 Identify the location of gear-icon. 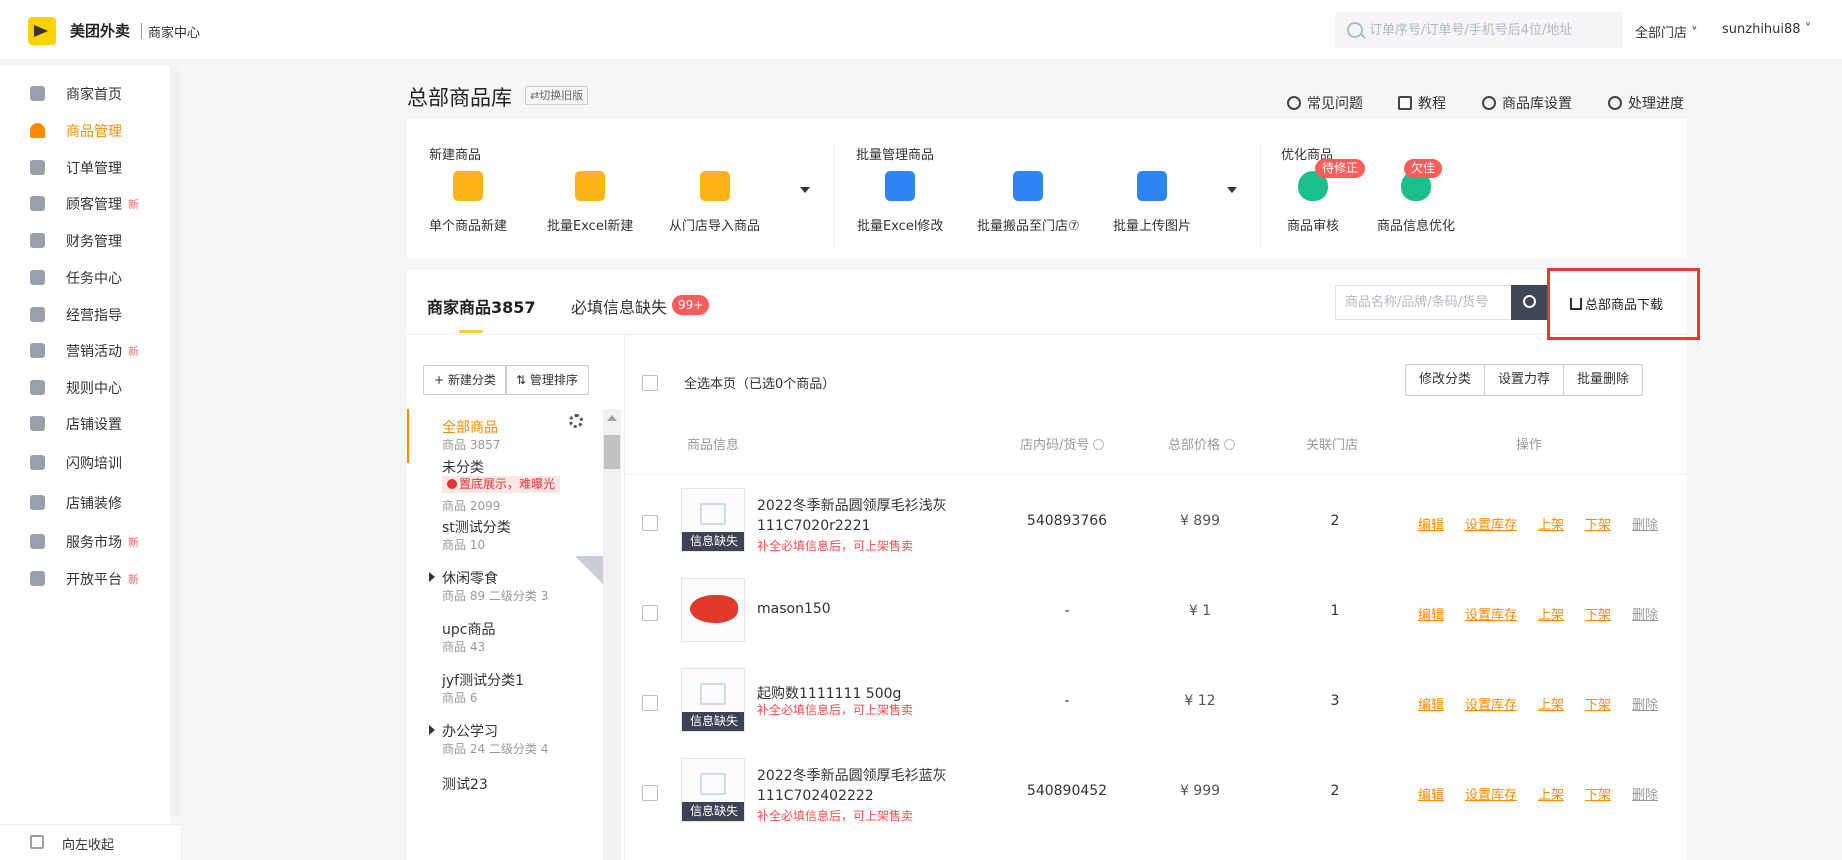
(576, 421).